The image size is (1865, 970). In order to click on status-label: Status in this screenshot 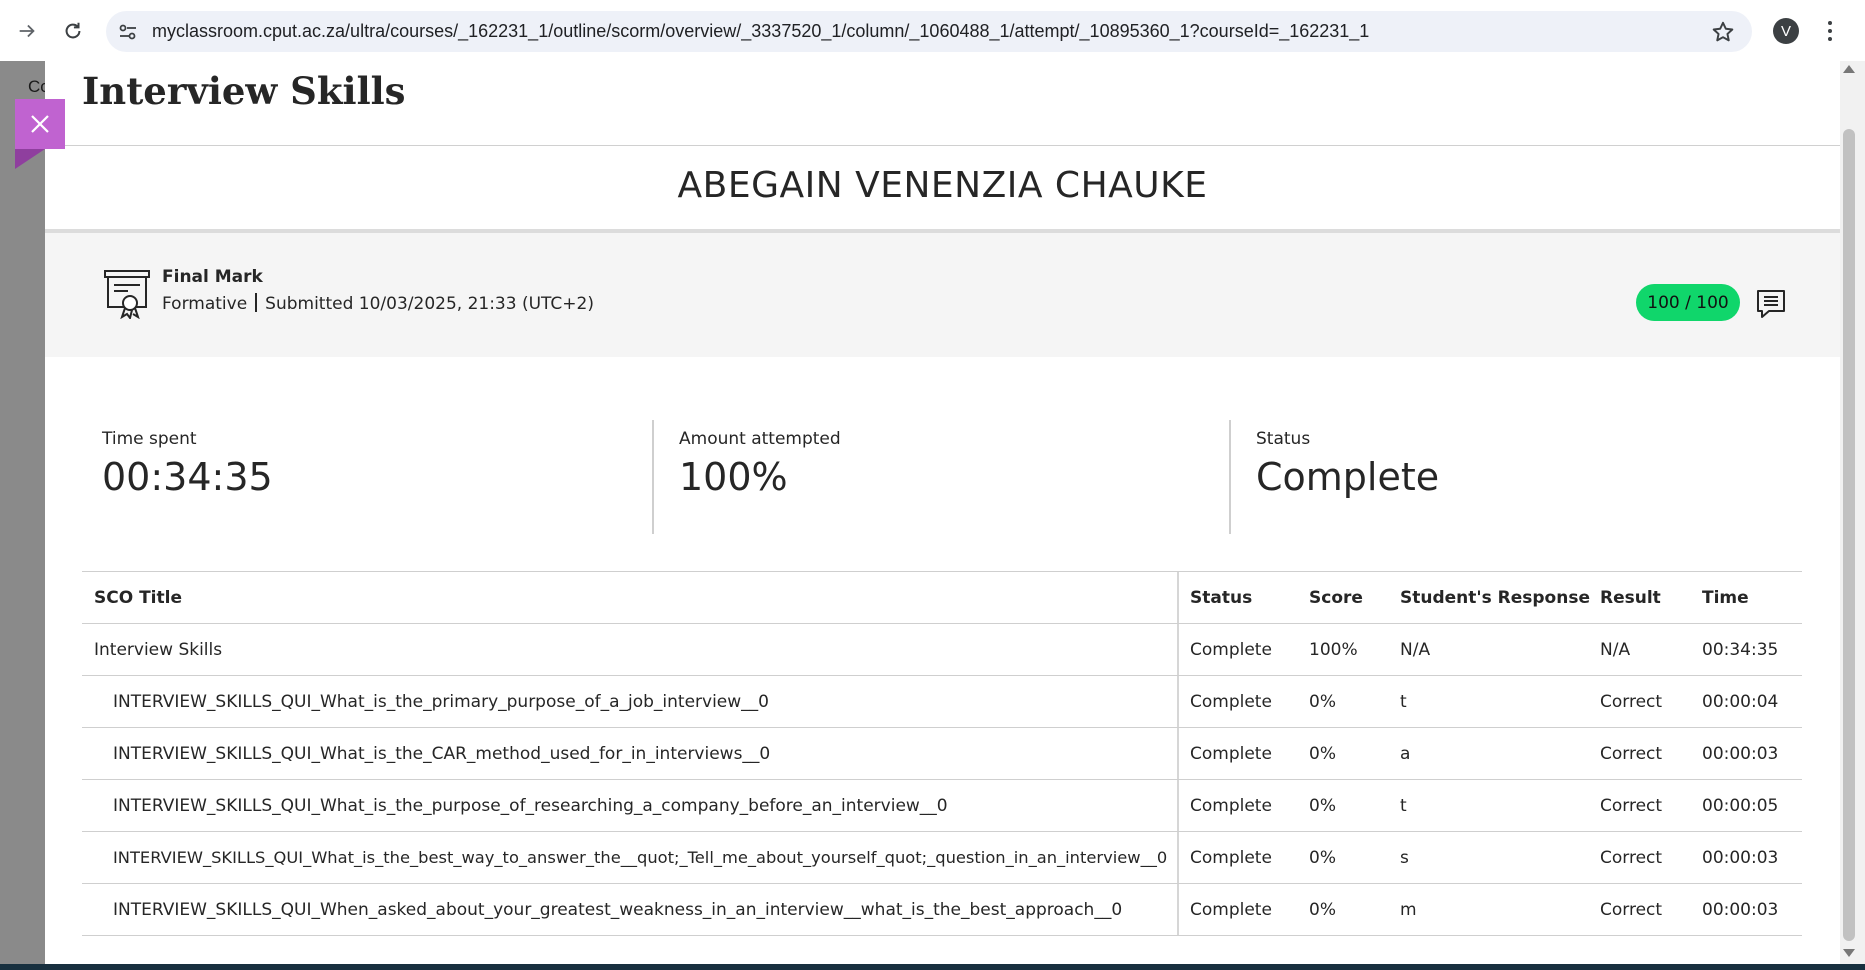, I will do `click(1283, 439)`.